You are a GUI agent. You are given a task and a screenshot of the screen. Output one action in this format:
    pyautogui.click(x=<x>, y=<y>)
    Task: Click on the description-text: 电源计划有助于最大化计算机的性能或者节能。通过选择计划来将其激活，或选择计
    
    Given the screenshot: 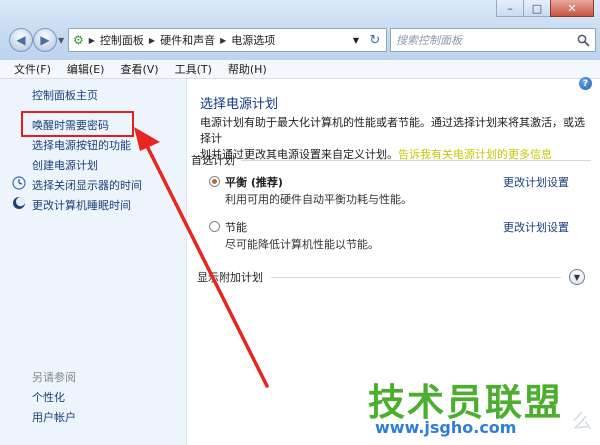 What is the action you would take?
    pyautogui.click(x=392, y=130)
    